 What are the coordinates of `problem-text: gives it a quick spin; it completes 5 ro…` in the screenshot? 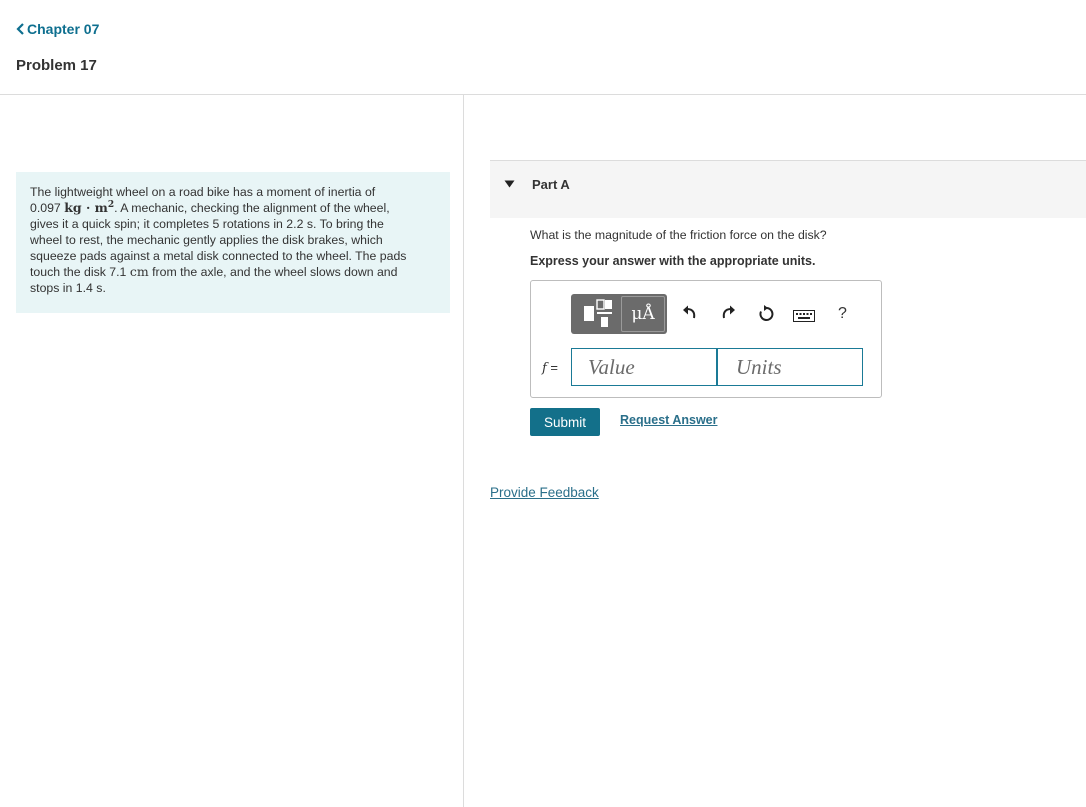 It's located at (207, 224).